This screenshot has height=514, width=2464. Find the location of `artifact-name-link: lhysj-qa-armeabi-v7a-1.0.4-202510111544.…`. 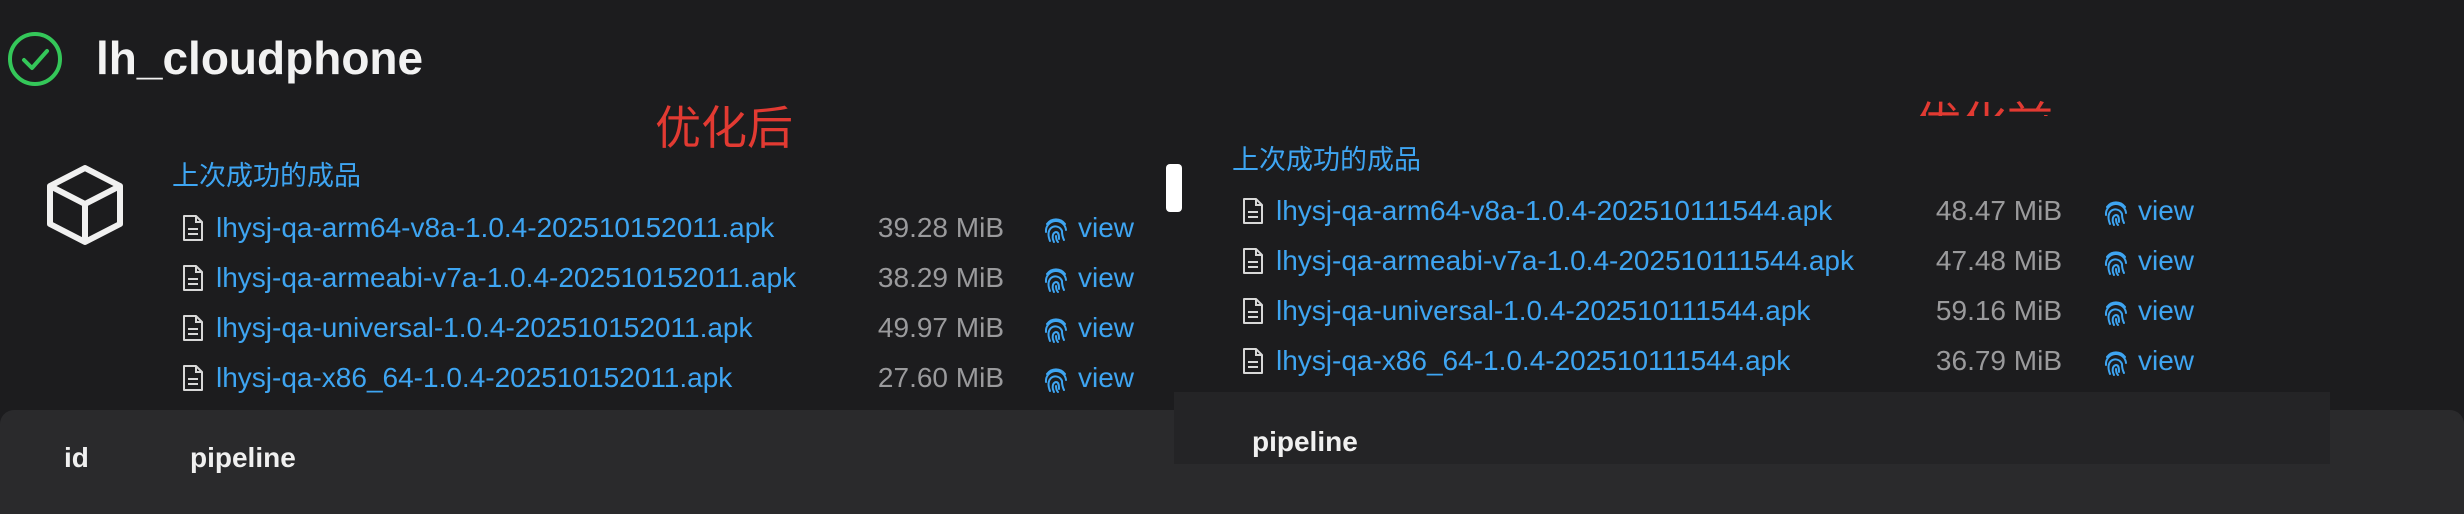

artifact-name-link: lhysj-qa-armeabi-v7a-1.0.4-202510111544.… is located at coordinates (1565, 261).